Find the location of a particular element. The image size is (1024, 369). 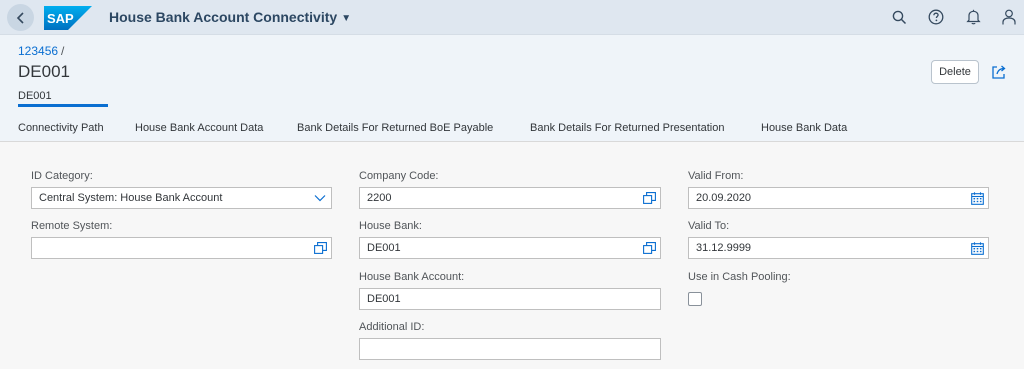

use-in-cash-pooling-label: Use in Cash Pooling: is located at coordinates (739, 277).